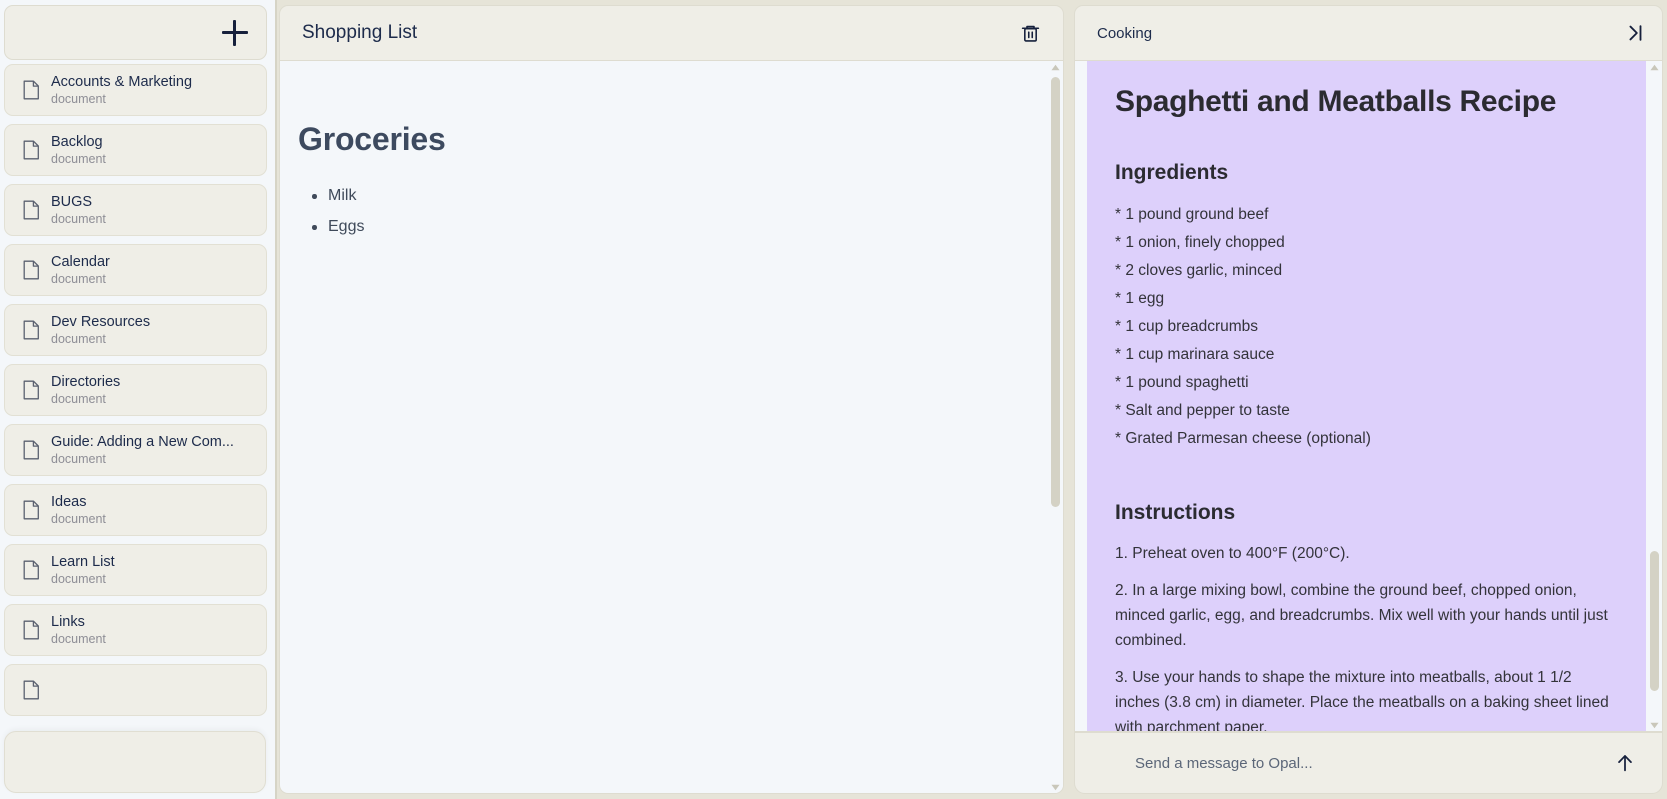 The width and height of the screenshot is (1667, 799). I want to click on grocery-item: Milk, so click(687, 195).